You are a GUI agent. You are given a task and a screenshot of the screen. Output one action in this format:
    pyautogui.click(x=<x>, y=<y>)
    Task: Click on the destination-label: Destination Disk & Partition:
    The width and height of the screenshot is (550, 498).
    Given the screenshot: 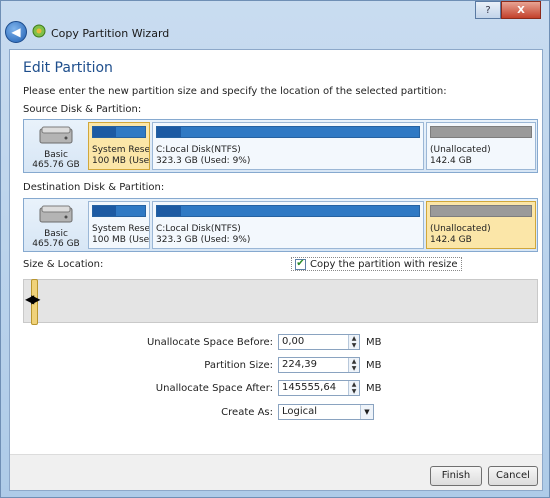 What is the action you would take?
    pyautogui.click(x=94, y=187)
    